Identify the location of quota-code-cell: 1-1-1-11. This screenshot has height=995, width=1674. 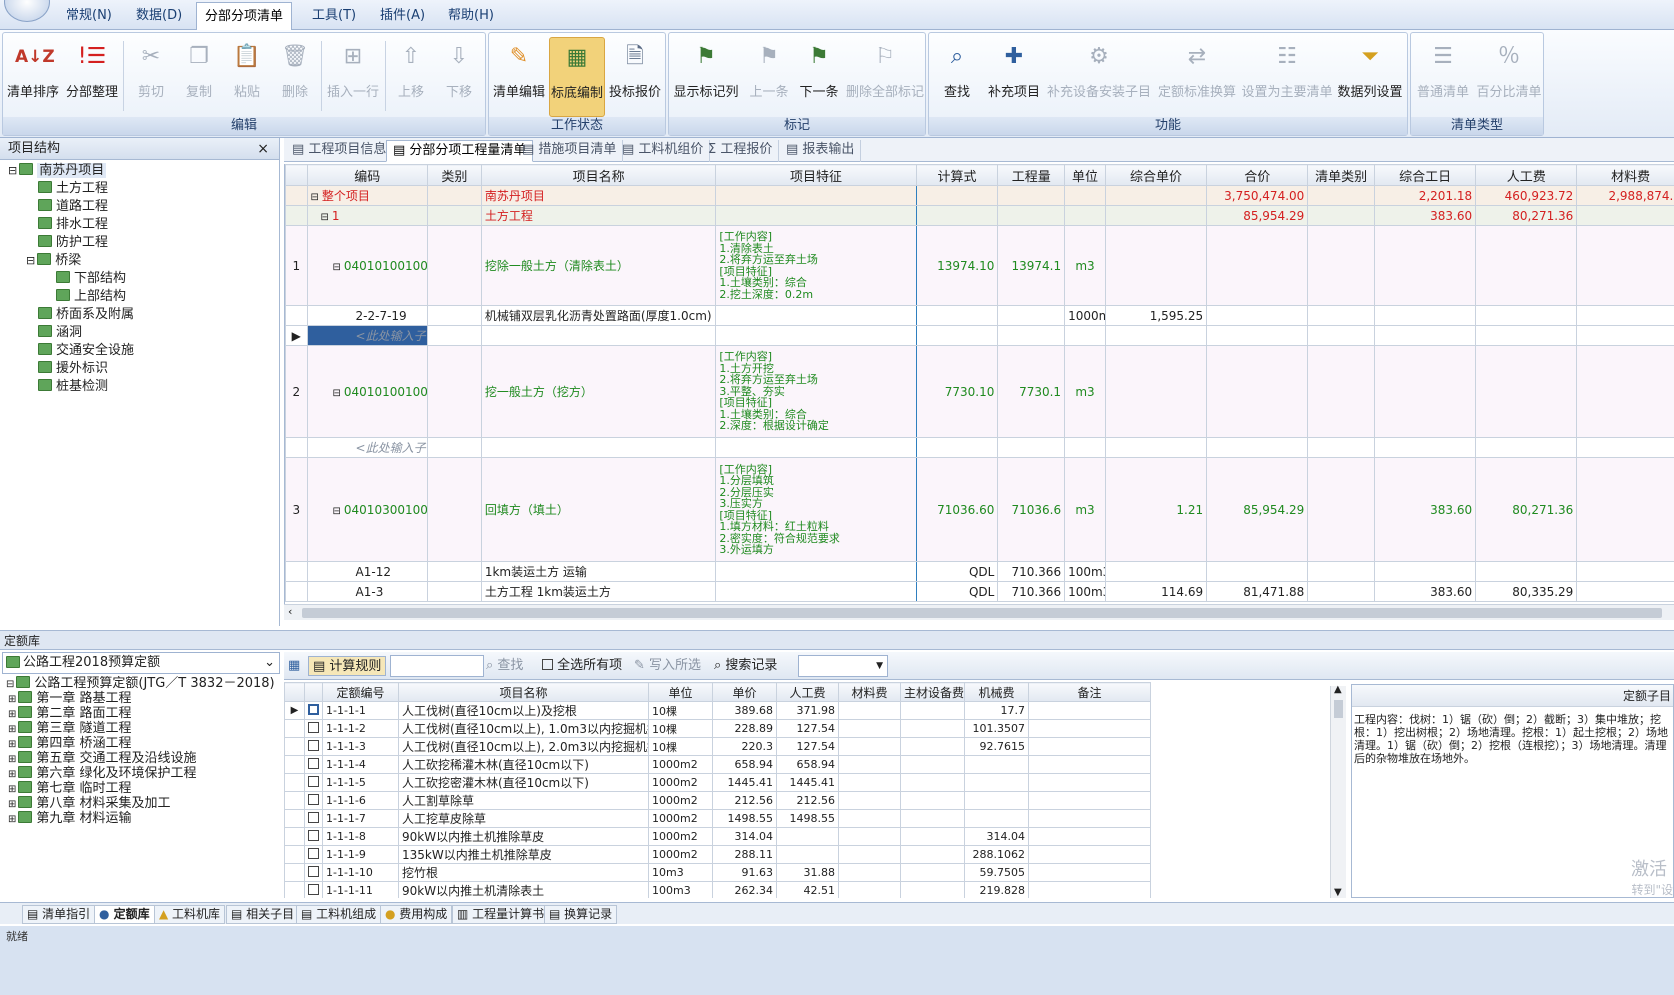
(360, 889).